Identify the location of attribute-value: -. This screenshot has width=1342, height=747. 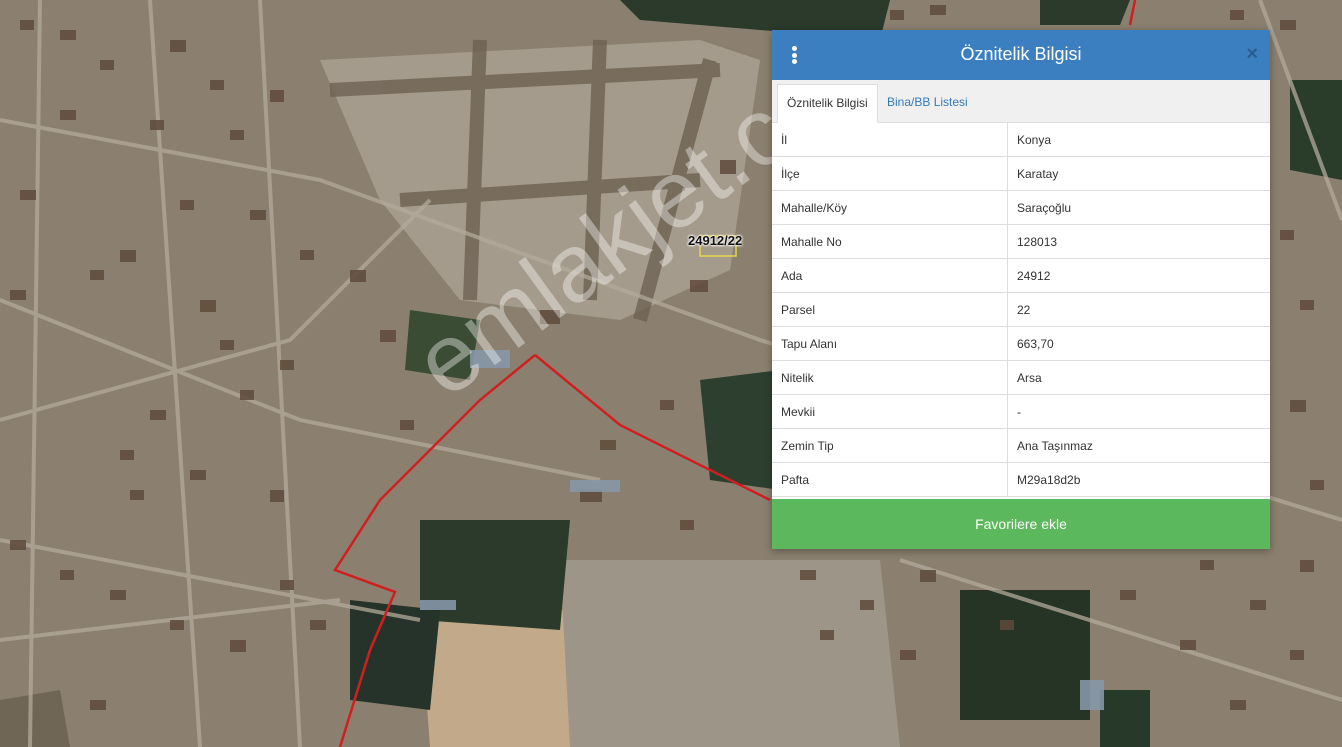
(1138, 411).